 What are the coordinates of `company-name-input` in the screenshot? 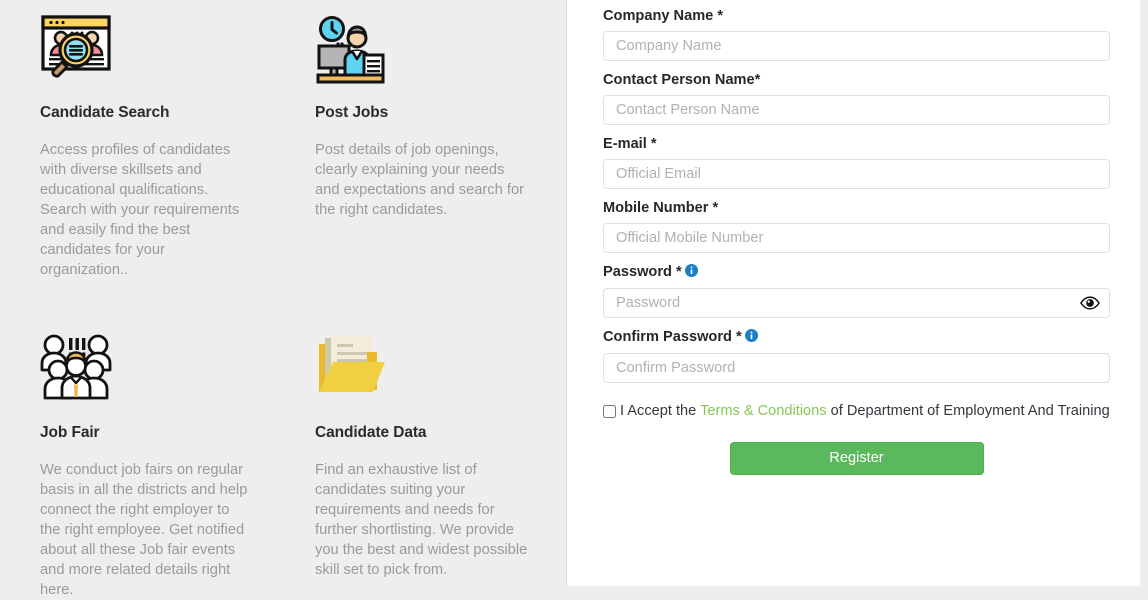 It's located at (856, 46).